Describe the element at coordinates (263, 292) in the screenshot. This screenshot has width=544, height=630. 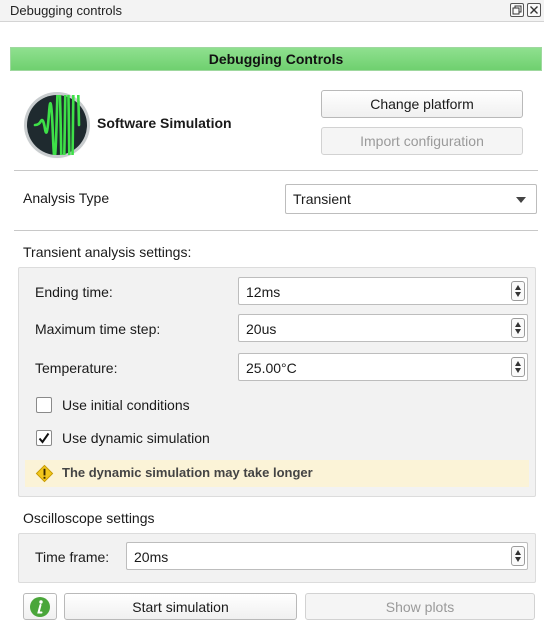
I see `ending-time-value: 12ms` at that location.